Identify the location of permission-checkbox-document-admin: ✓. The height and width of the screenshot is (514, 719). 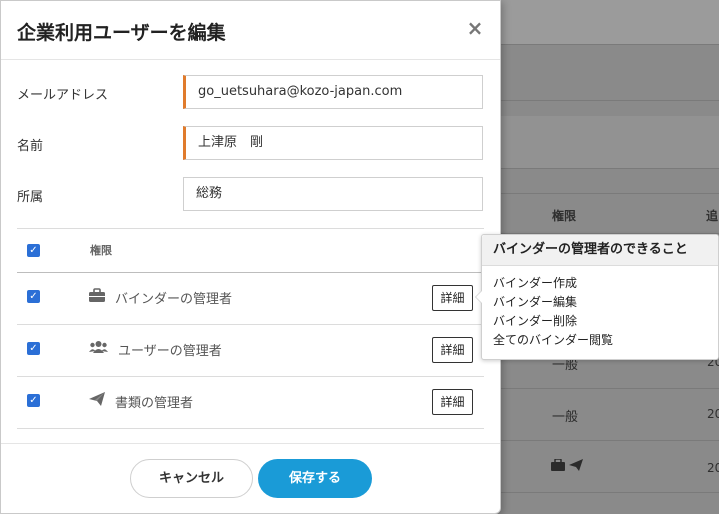
(33, 400).